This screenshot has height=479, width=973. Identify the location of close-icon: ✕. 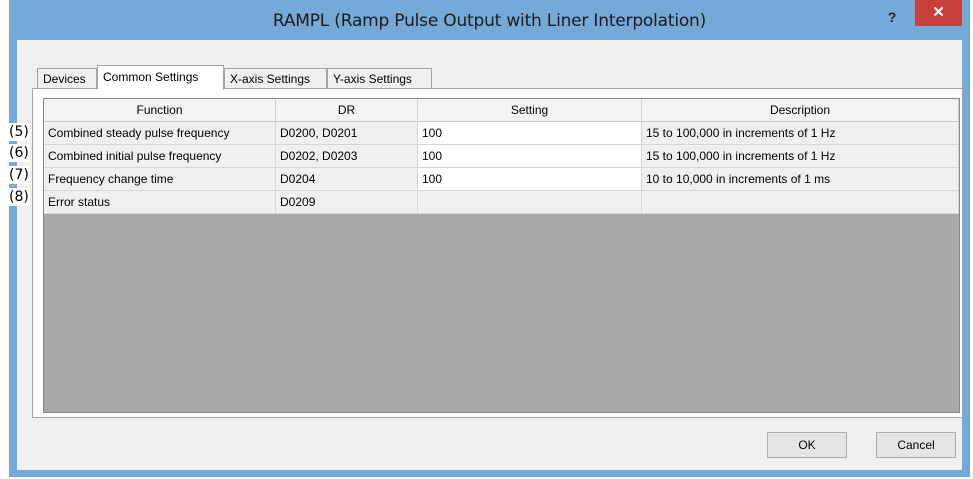
(938, 12).